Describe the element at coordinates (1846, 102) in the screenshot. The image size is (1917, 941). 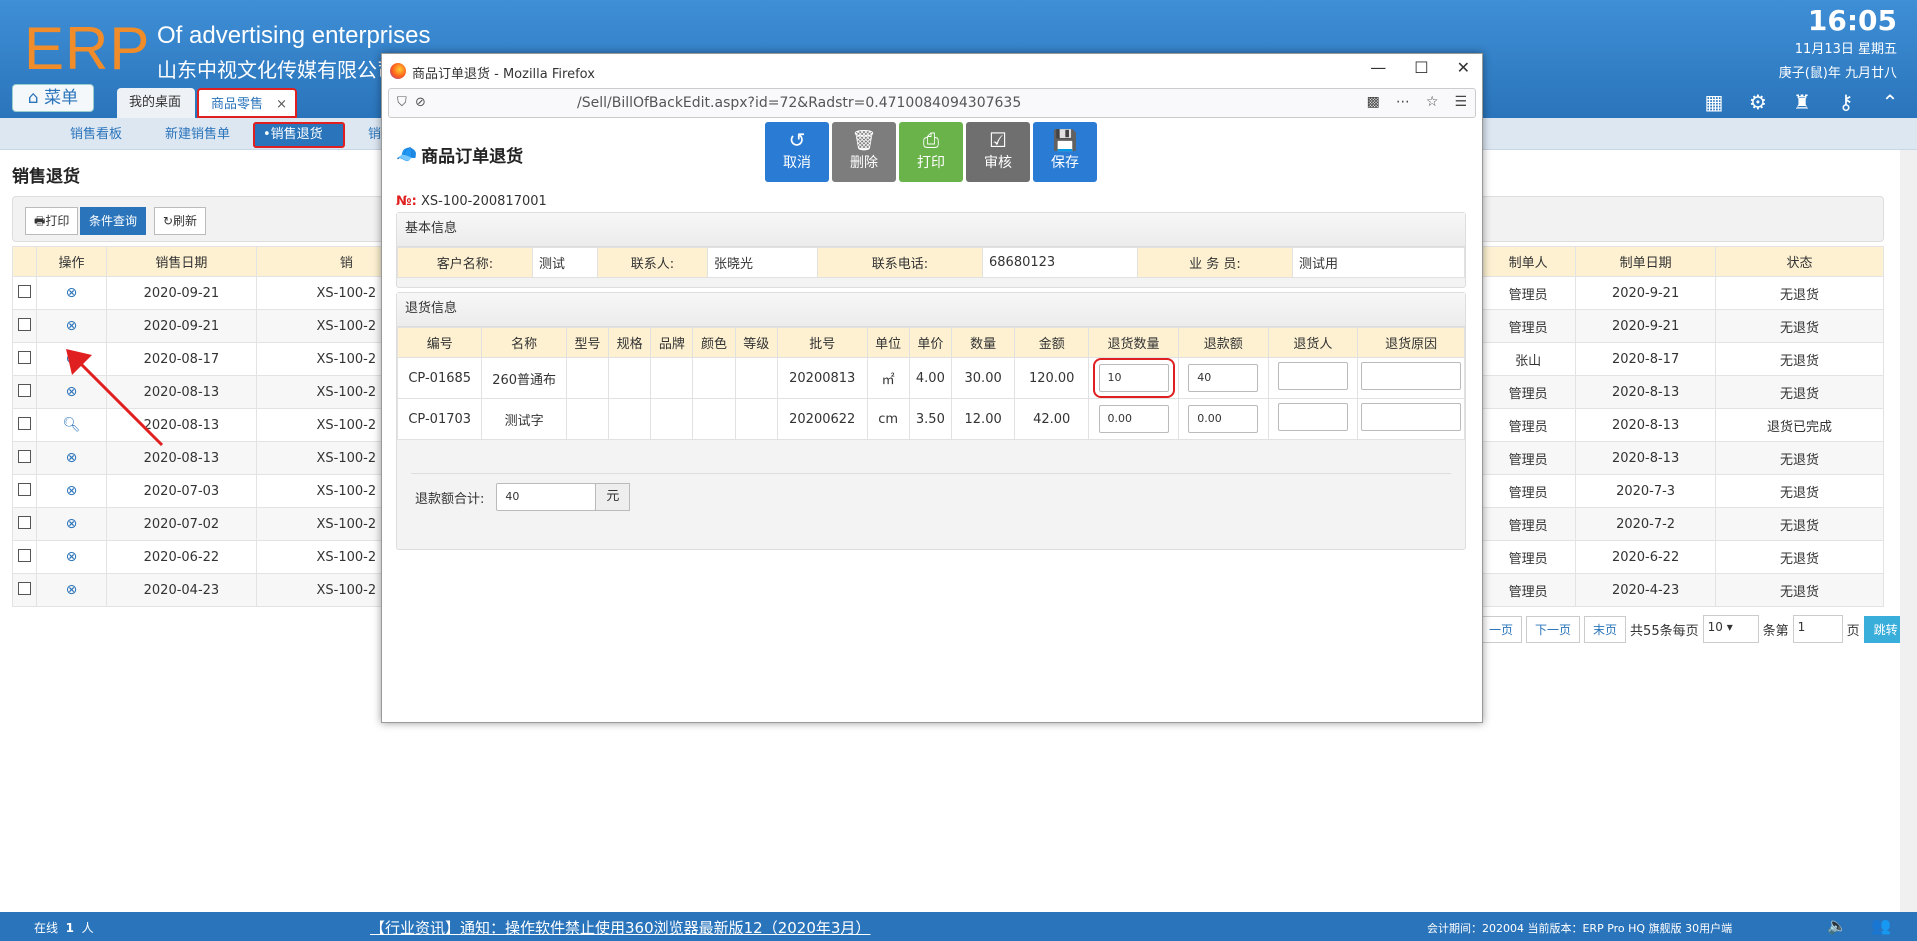
I see `key-icon: ⚷` at that location.